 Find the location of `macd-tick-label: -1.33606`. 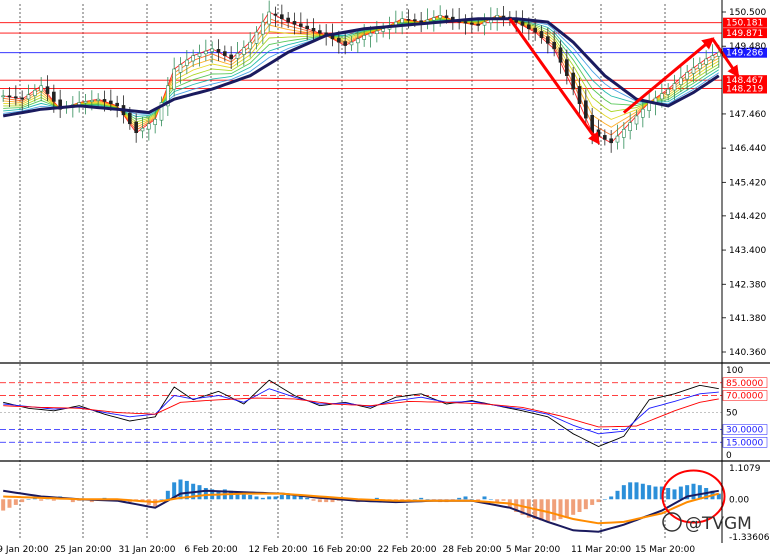

macd-tick-label: -1.33606 is located at coordinates (749, 538).